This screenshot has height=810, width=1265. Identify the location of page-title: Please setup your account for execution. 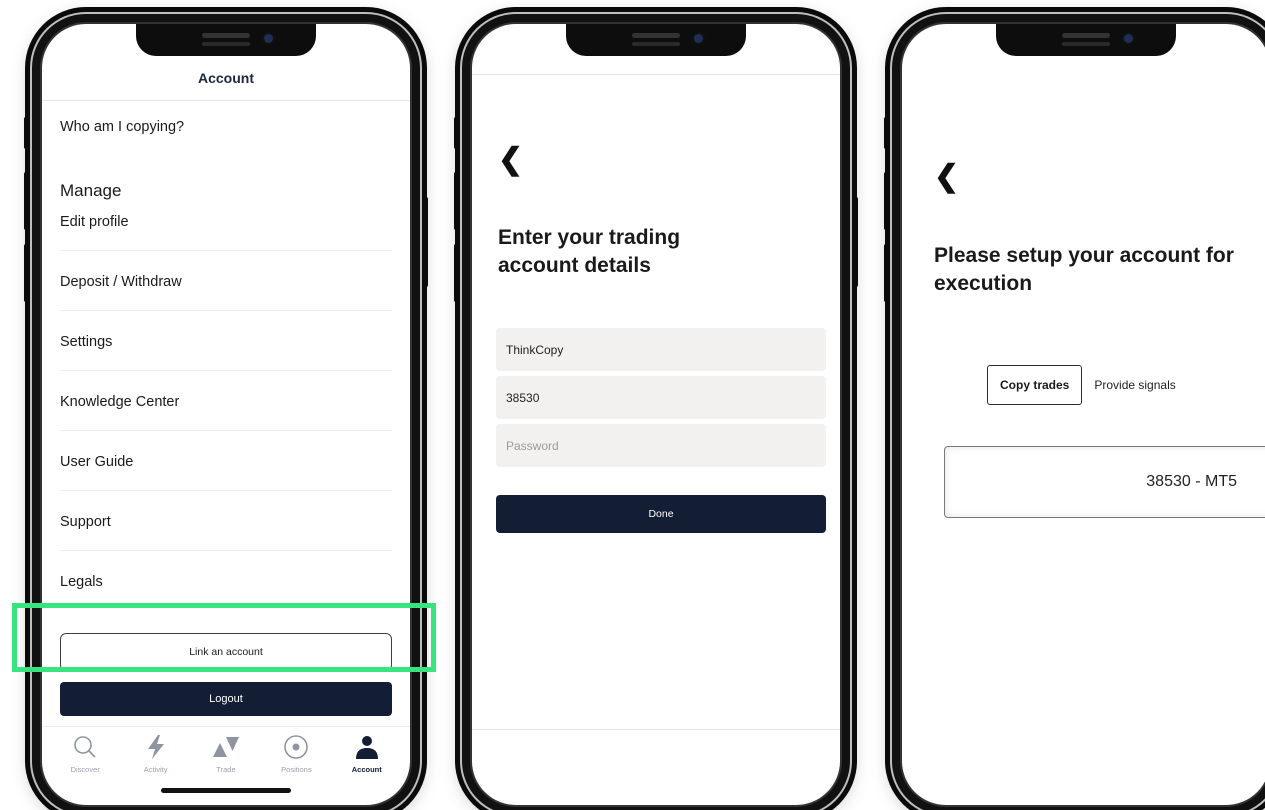
(1084, 270).